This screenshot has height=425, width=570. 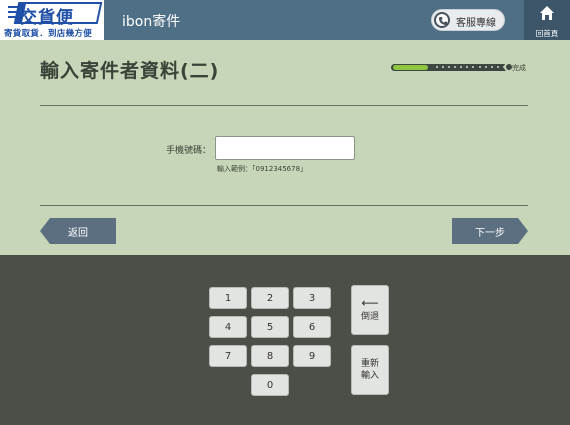 What do you see at coordinates (312, 298) in the screenshot?
I see `key-3: 3` at bounding box center [312, 298].